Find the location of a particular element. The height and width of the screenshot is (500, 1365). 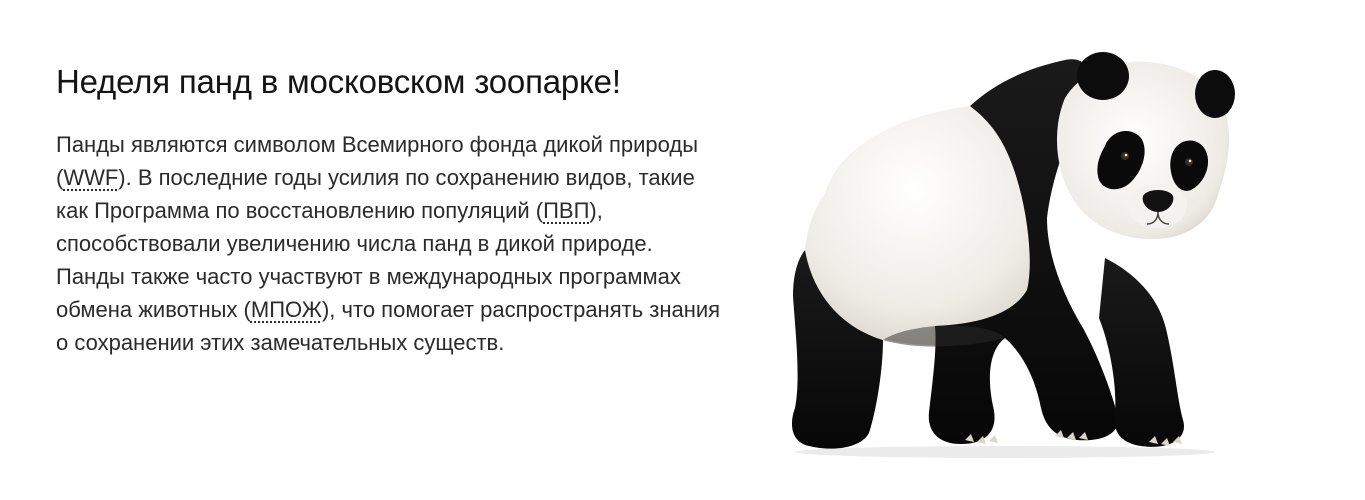

panda-eye-left-highlight is located at coordinates (1126, 155).